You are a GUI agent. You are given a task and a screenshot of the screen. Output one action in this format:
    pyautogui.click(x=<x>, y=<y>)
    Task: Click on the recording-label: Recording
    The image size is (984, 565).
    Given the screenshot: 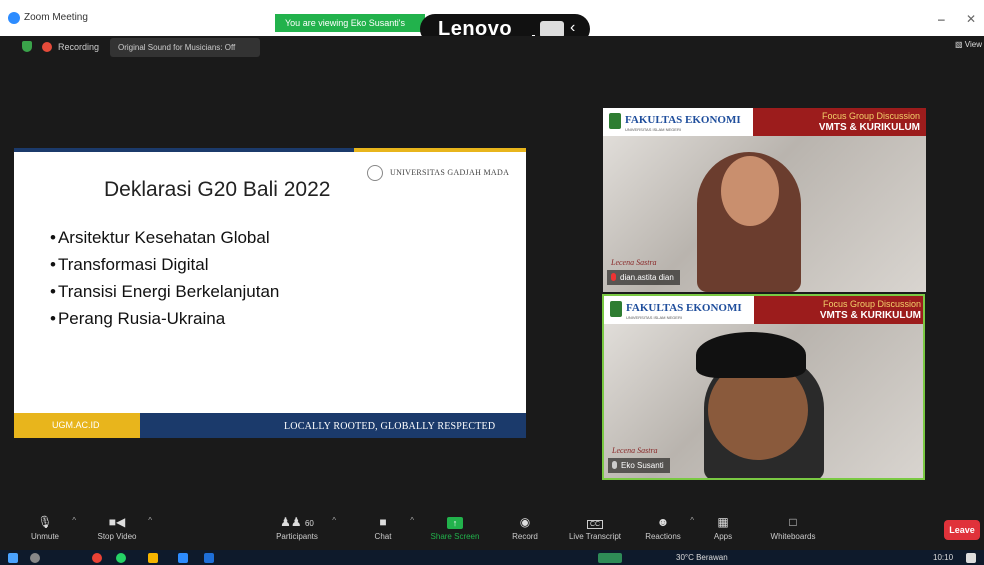 What is the action you would take?
    pyautogui.click(x=79, y=47)
    